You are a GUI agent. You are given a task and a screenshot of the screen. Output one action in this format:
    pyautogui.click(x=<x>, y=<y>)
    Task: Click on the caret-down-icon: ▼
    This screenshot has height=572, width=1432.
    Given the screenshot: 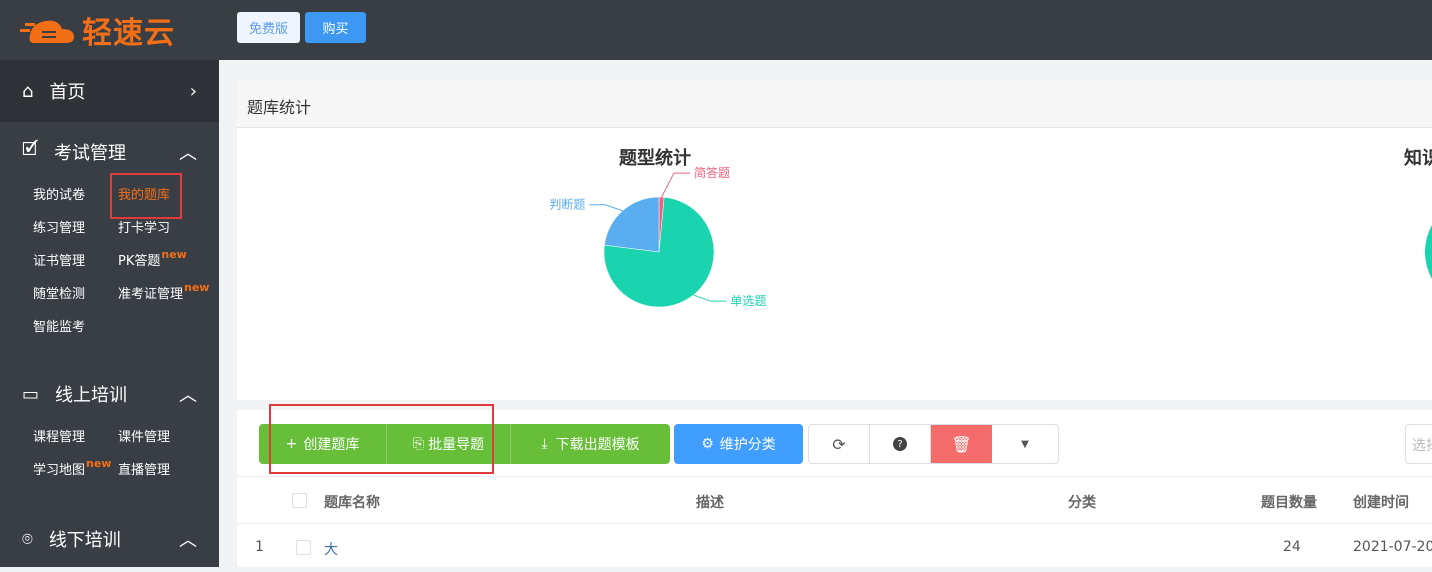 What is the action you would take?
    pyautogui.click(x=1025, y=444)
    